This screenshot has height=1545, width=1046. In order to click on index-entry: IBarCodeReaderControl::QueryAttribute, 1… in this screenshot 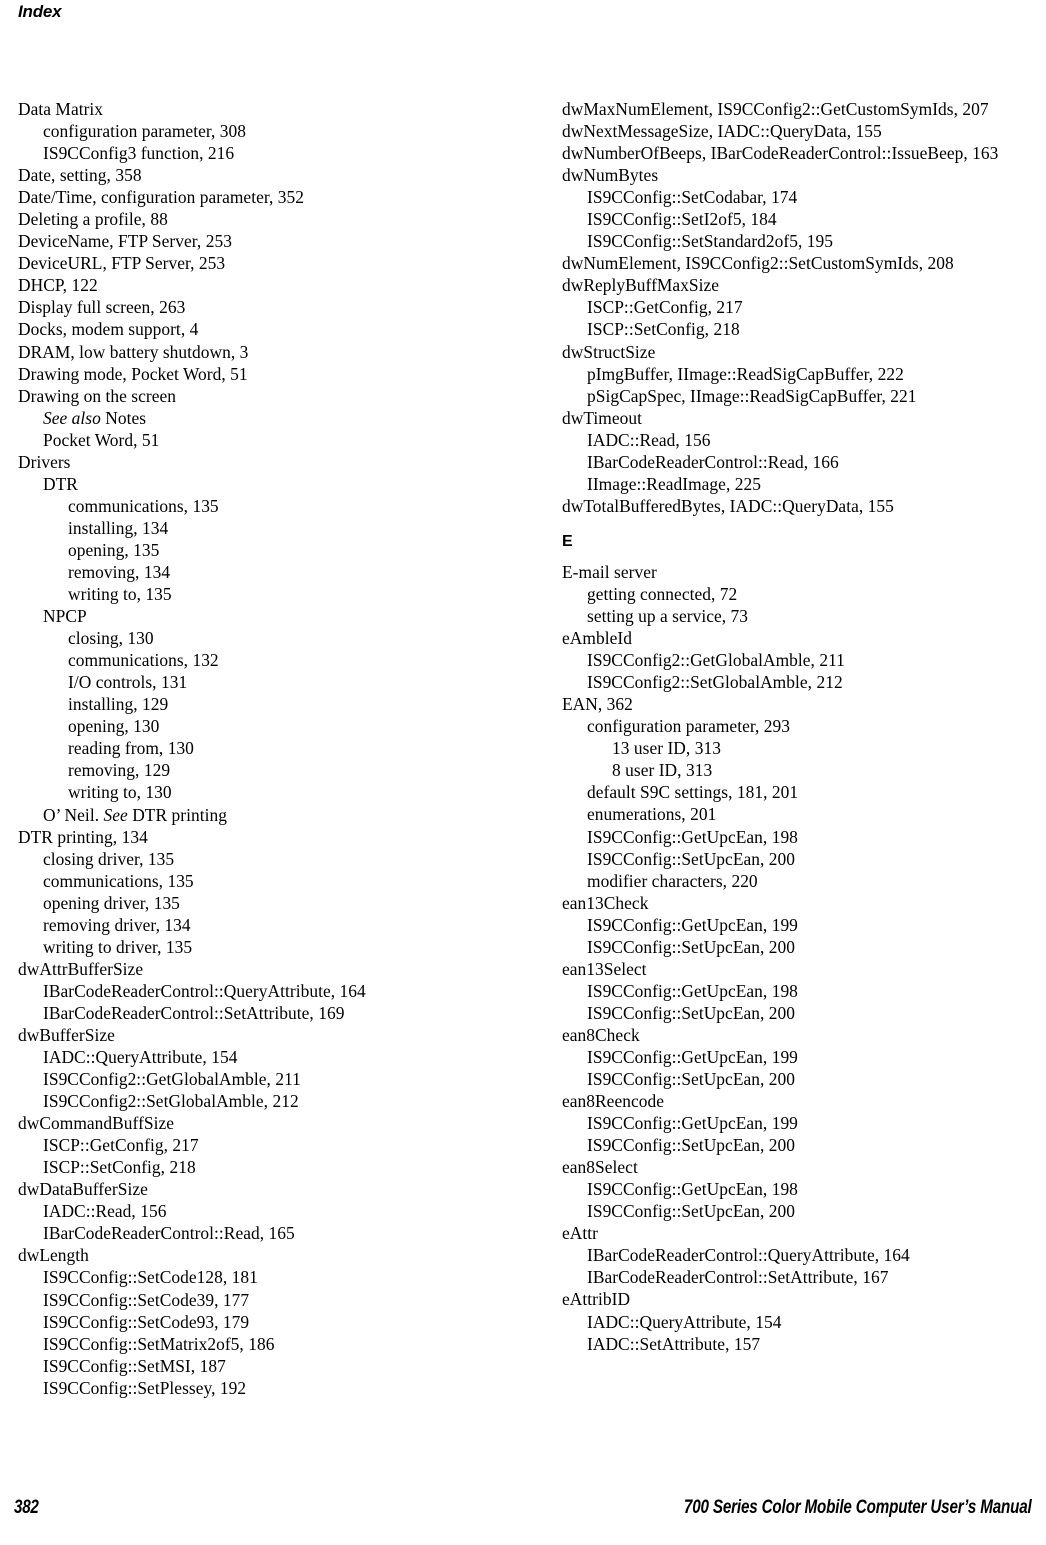, I will do `click(204, 990)`.